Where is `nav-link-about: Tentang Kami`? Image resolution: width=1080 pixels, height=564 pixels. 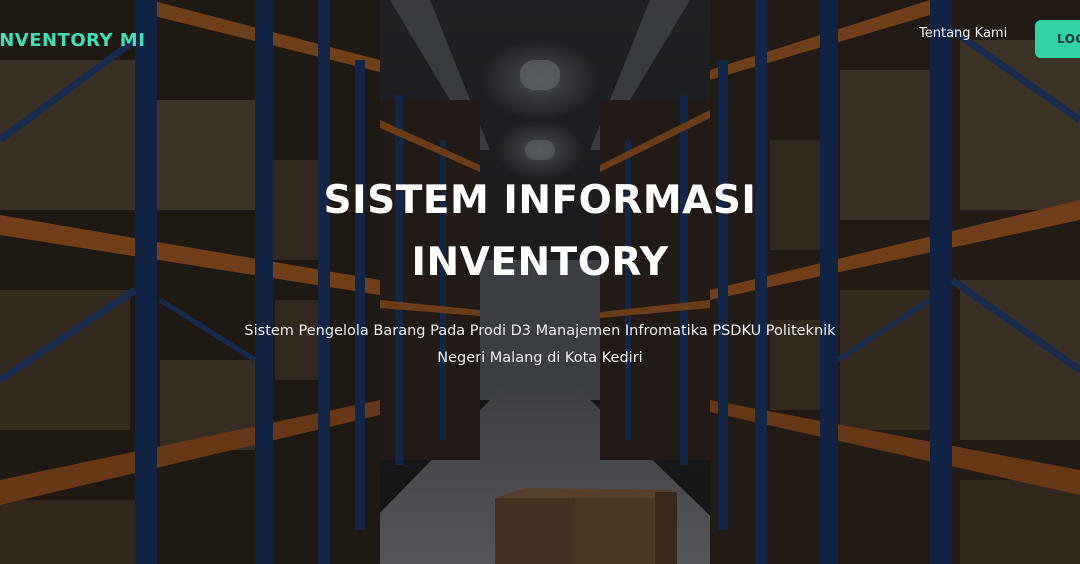
nav-link-about: Tentang Kami is located at coordinates (963, 33).